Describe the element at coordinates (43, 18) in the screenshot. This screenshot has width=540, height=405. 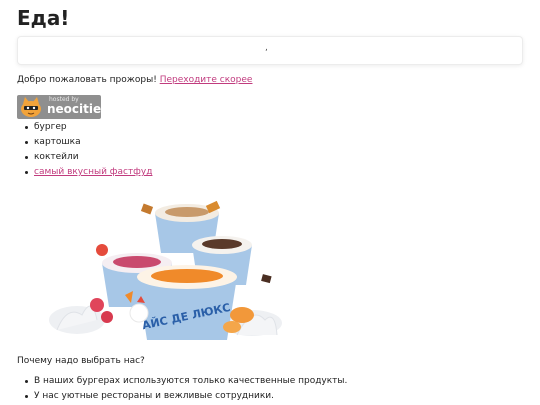
I see `page-title: Еда!` at that location.